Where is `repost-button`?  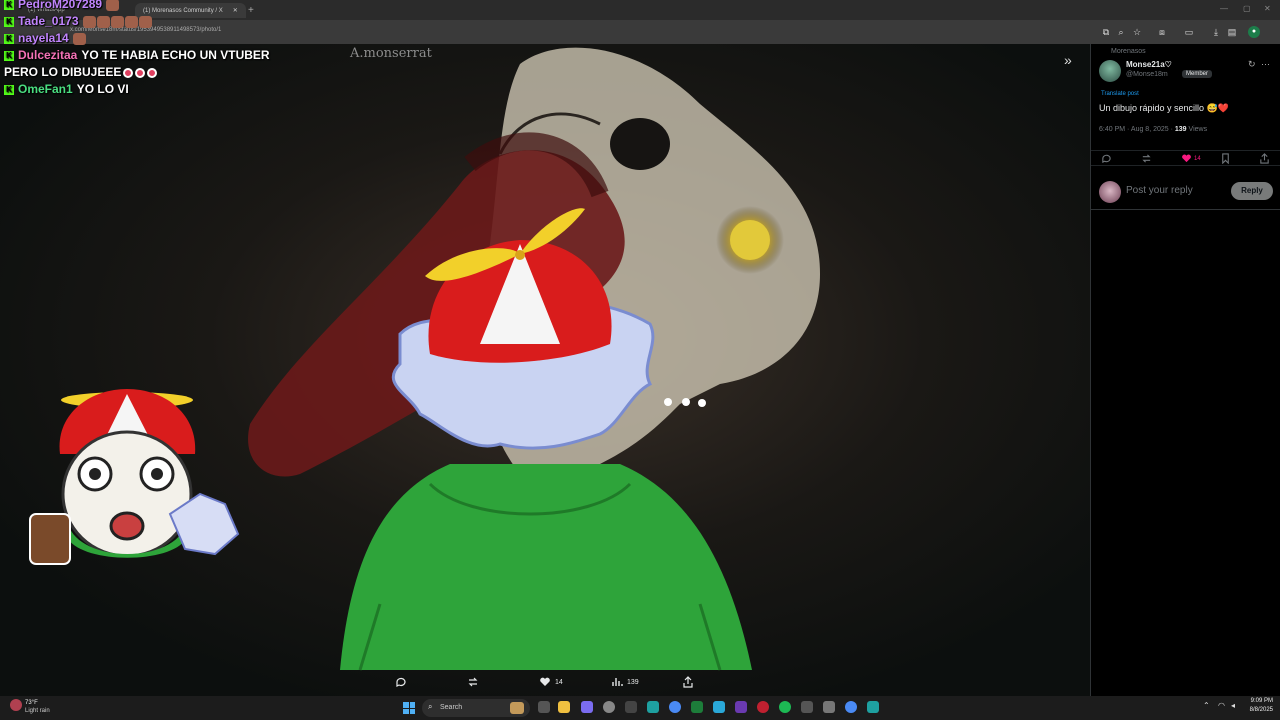
repost-button is located at coordinates (473, 682).